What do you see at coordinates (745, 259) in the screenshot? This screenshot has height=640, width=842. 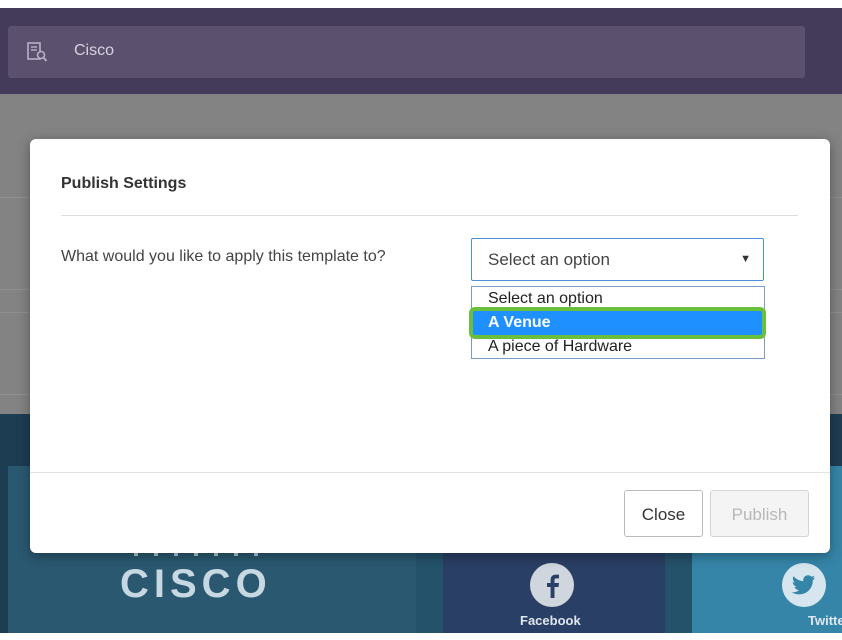 I see `caret-down-icon: ▼` at bounding box center [745, 259].